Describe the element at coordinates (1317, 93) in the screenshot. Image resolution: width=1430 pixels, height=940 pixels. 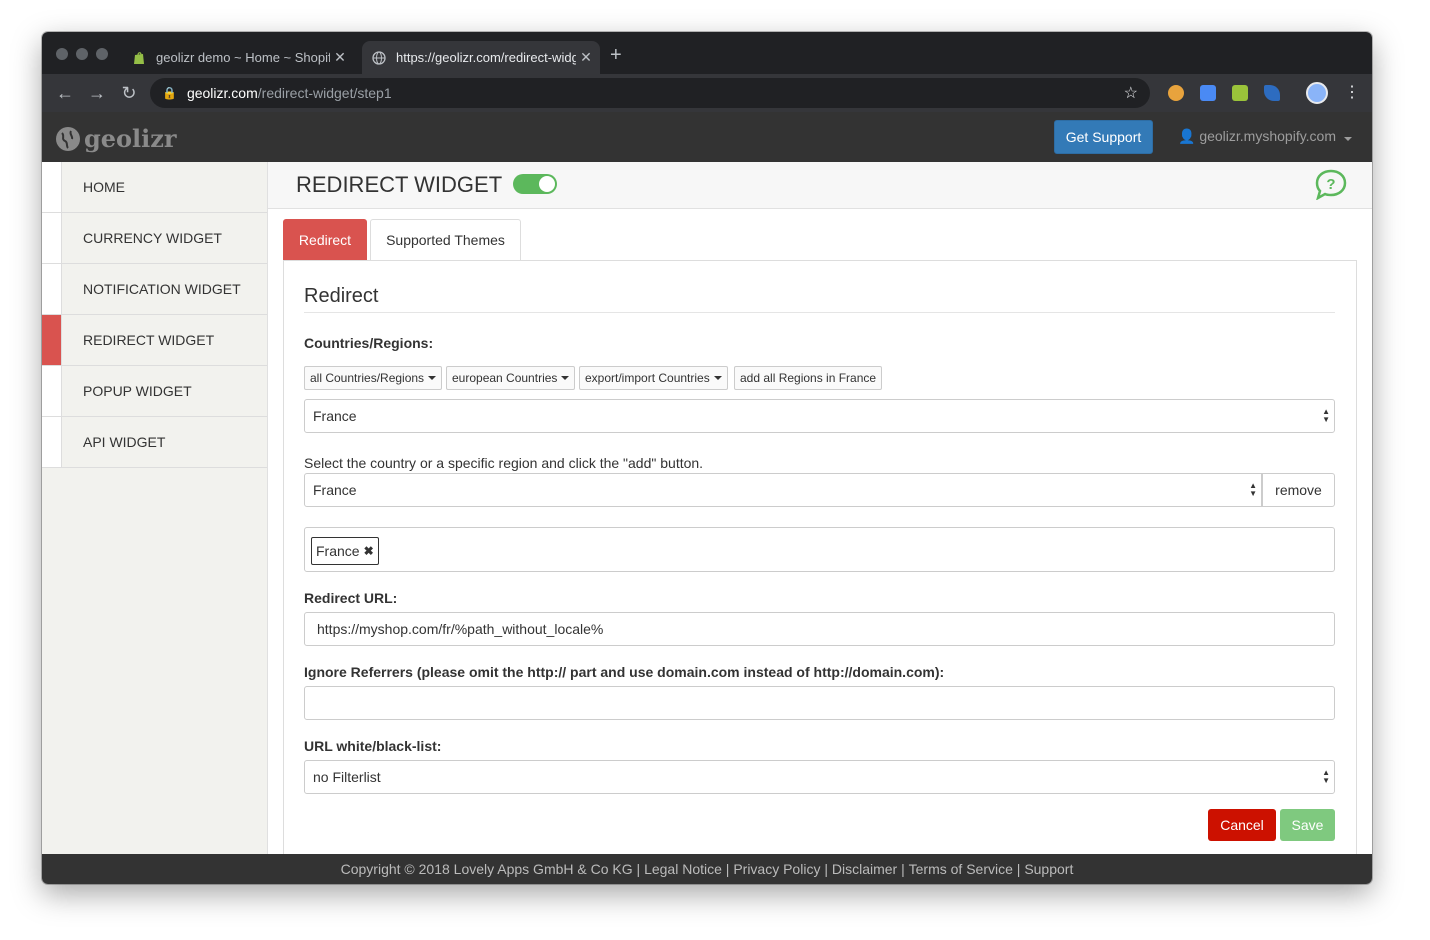
I see `profile-avatar` at that location.